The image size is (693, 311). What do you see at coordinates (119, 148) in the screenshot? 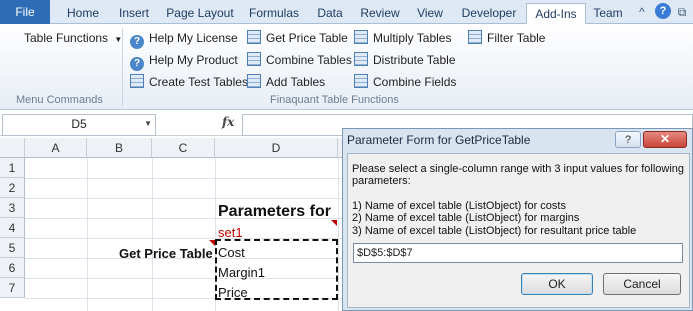
I see `column-header-b: B` at bounding box center [119, 148].